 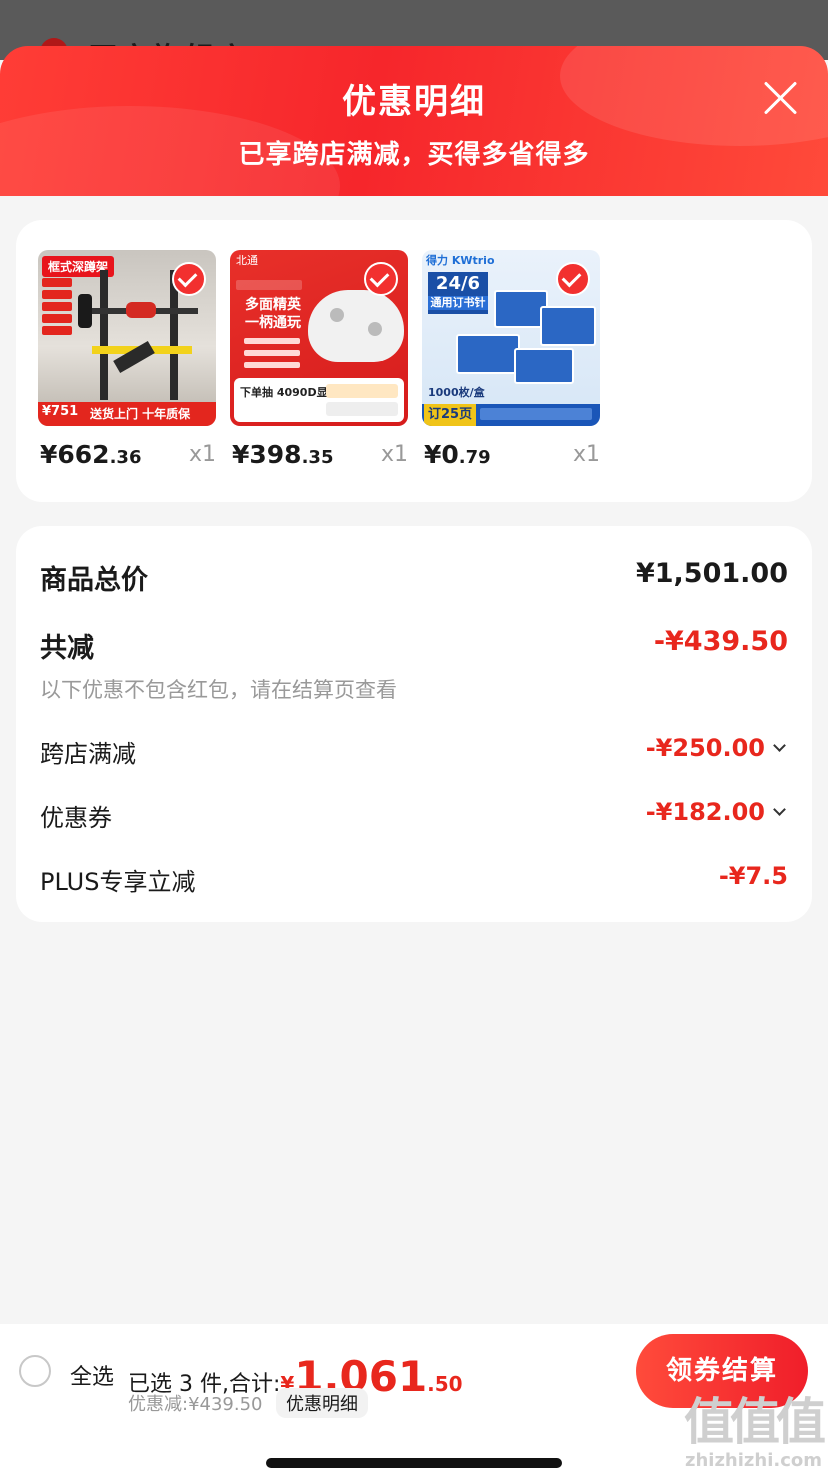 I want to click on thumb-count: 1000枚/盒, so click(x=456, y=392).